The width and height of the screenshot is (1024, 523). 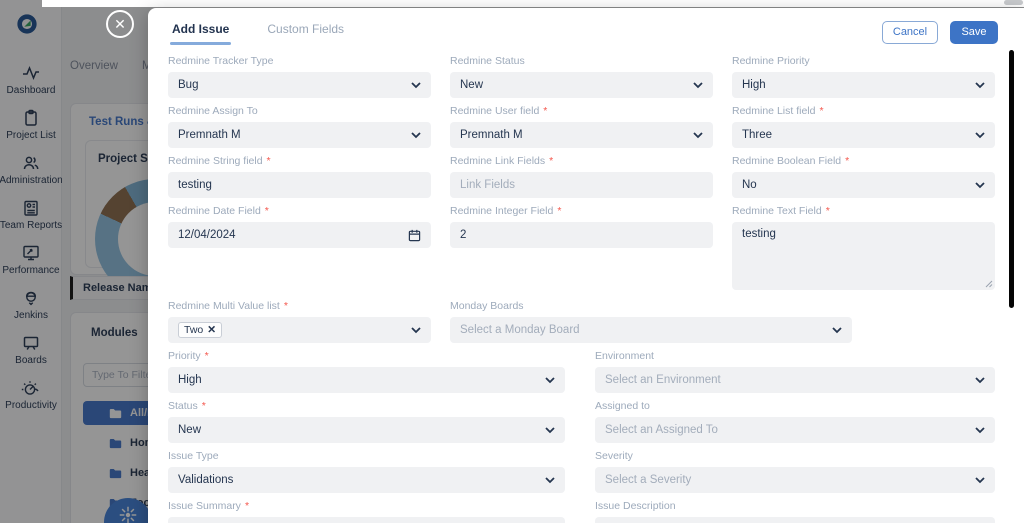 I want to click on field-redmine-list-field: Redmine List field * Three, so click(x=863, y=126).